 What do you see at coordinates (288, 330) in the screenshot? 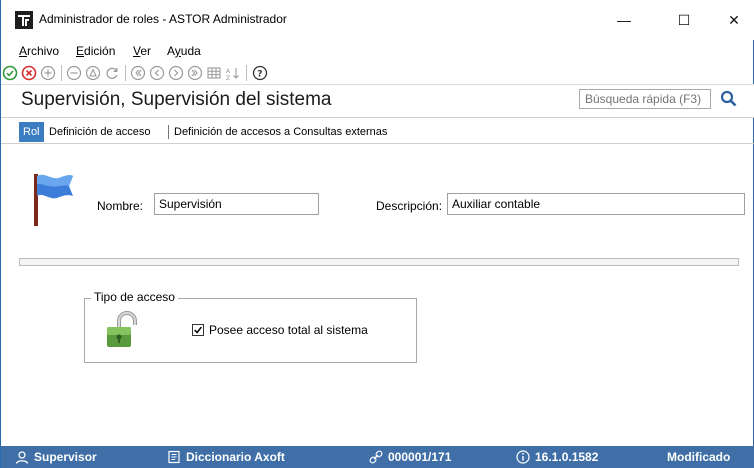
I see `full-access-label: Posee acceso total al sistema` at bounding box center [288, 330].